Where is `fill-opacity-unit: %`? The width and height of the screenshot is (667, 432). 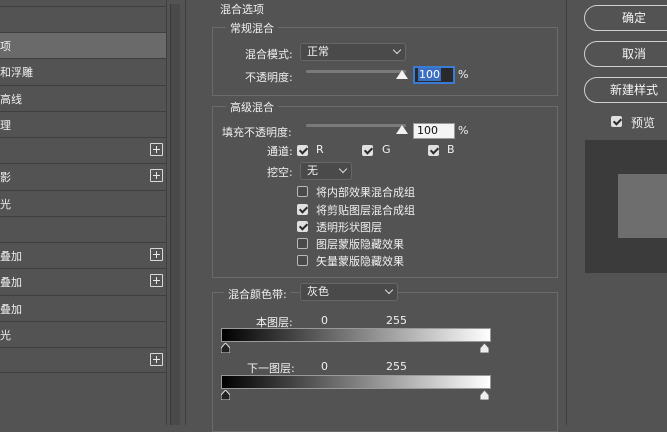 fill-opacity-unit: % is located at coordinates (463, 130).